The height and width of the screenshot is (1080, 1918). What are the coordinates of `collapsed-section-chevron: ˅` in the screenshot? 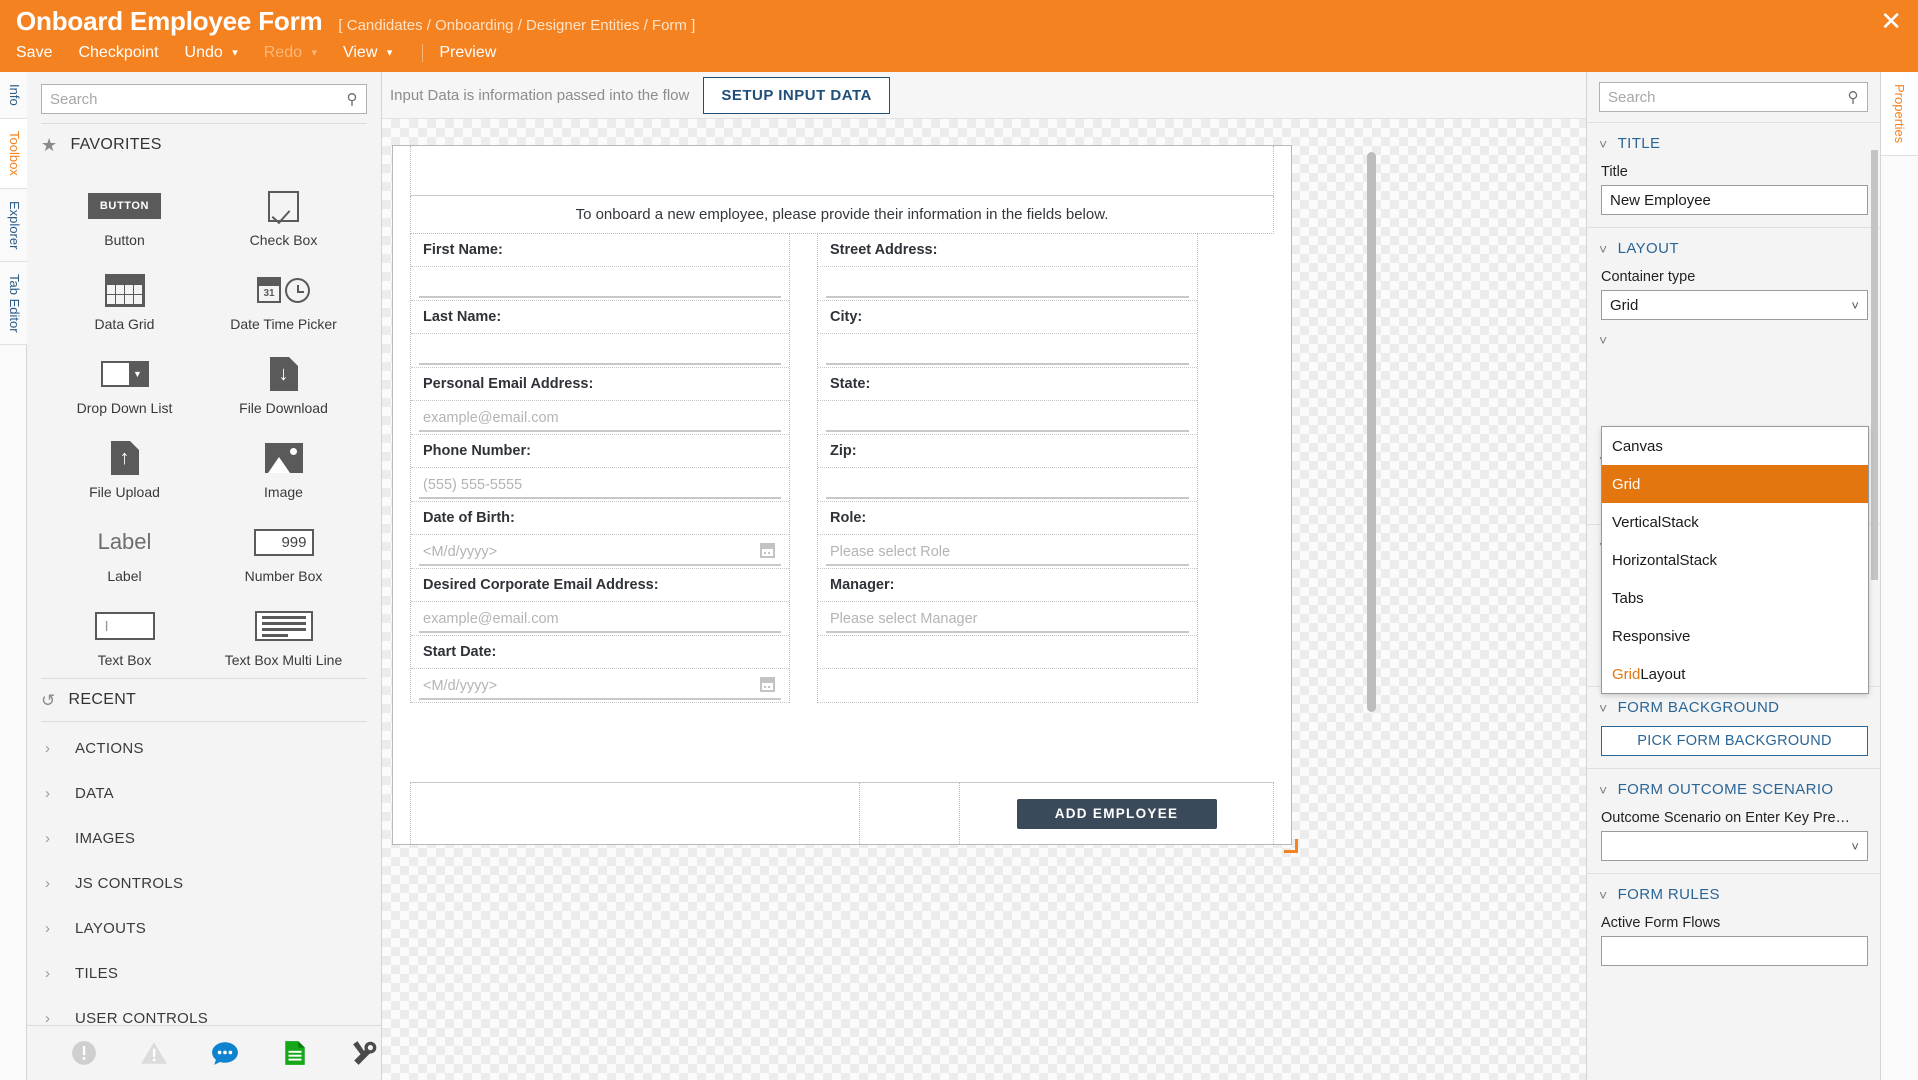 It's located at (1733, 340).